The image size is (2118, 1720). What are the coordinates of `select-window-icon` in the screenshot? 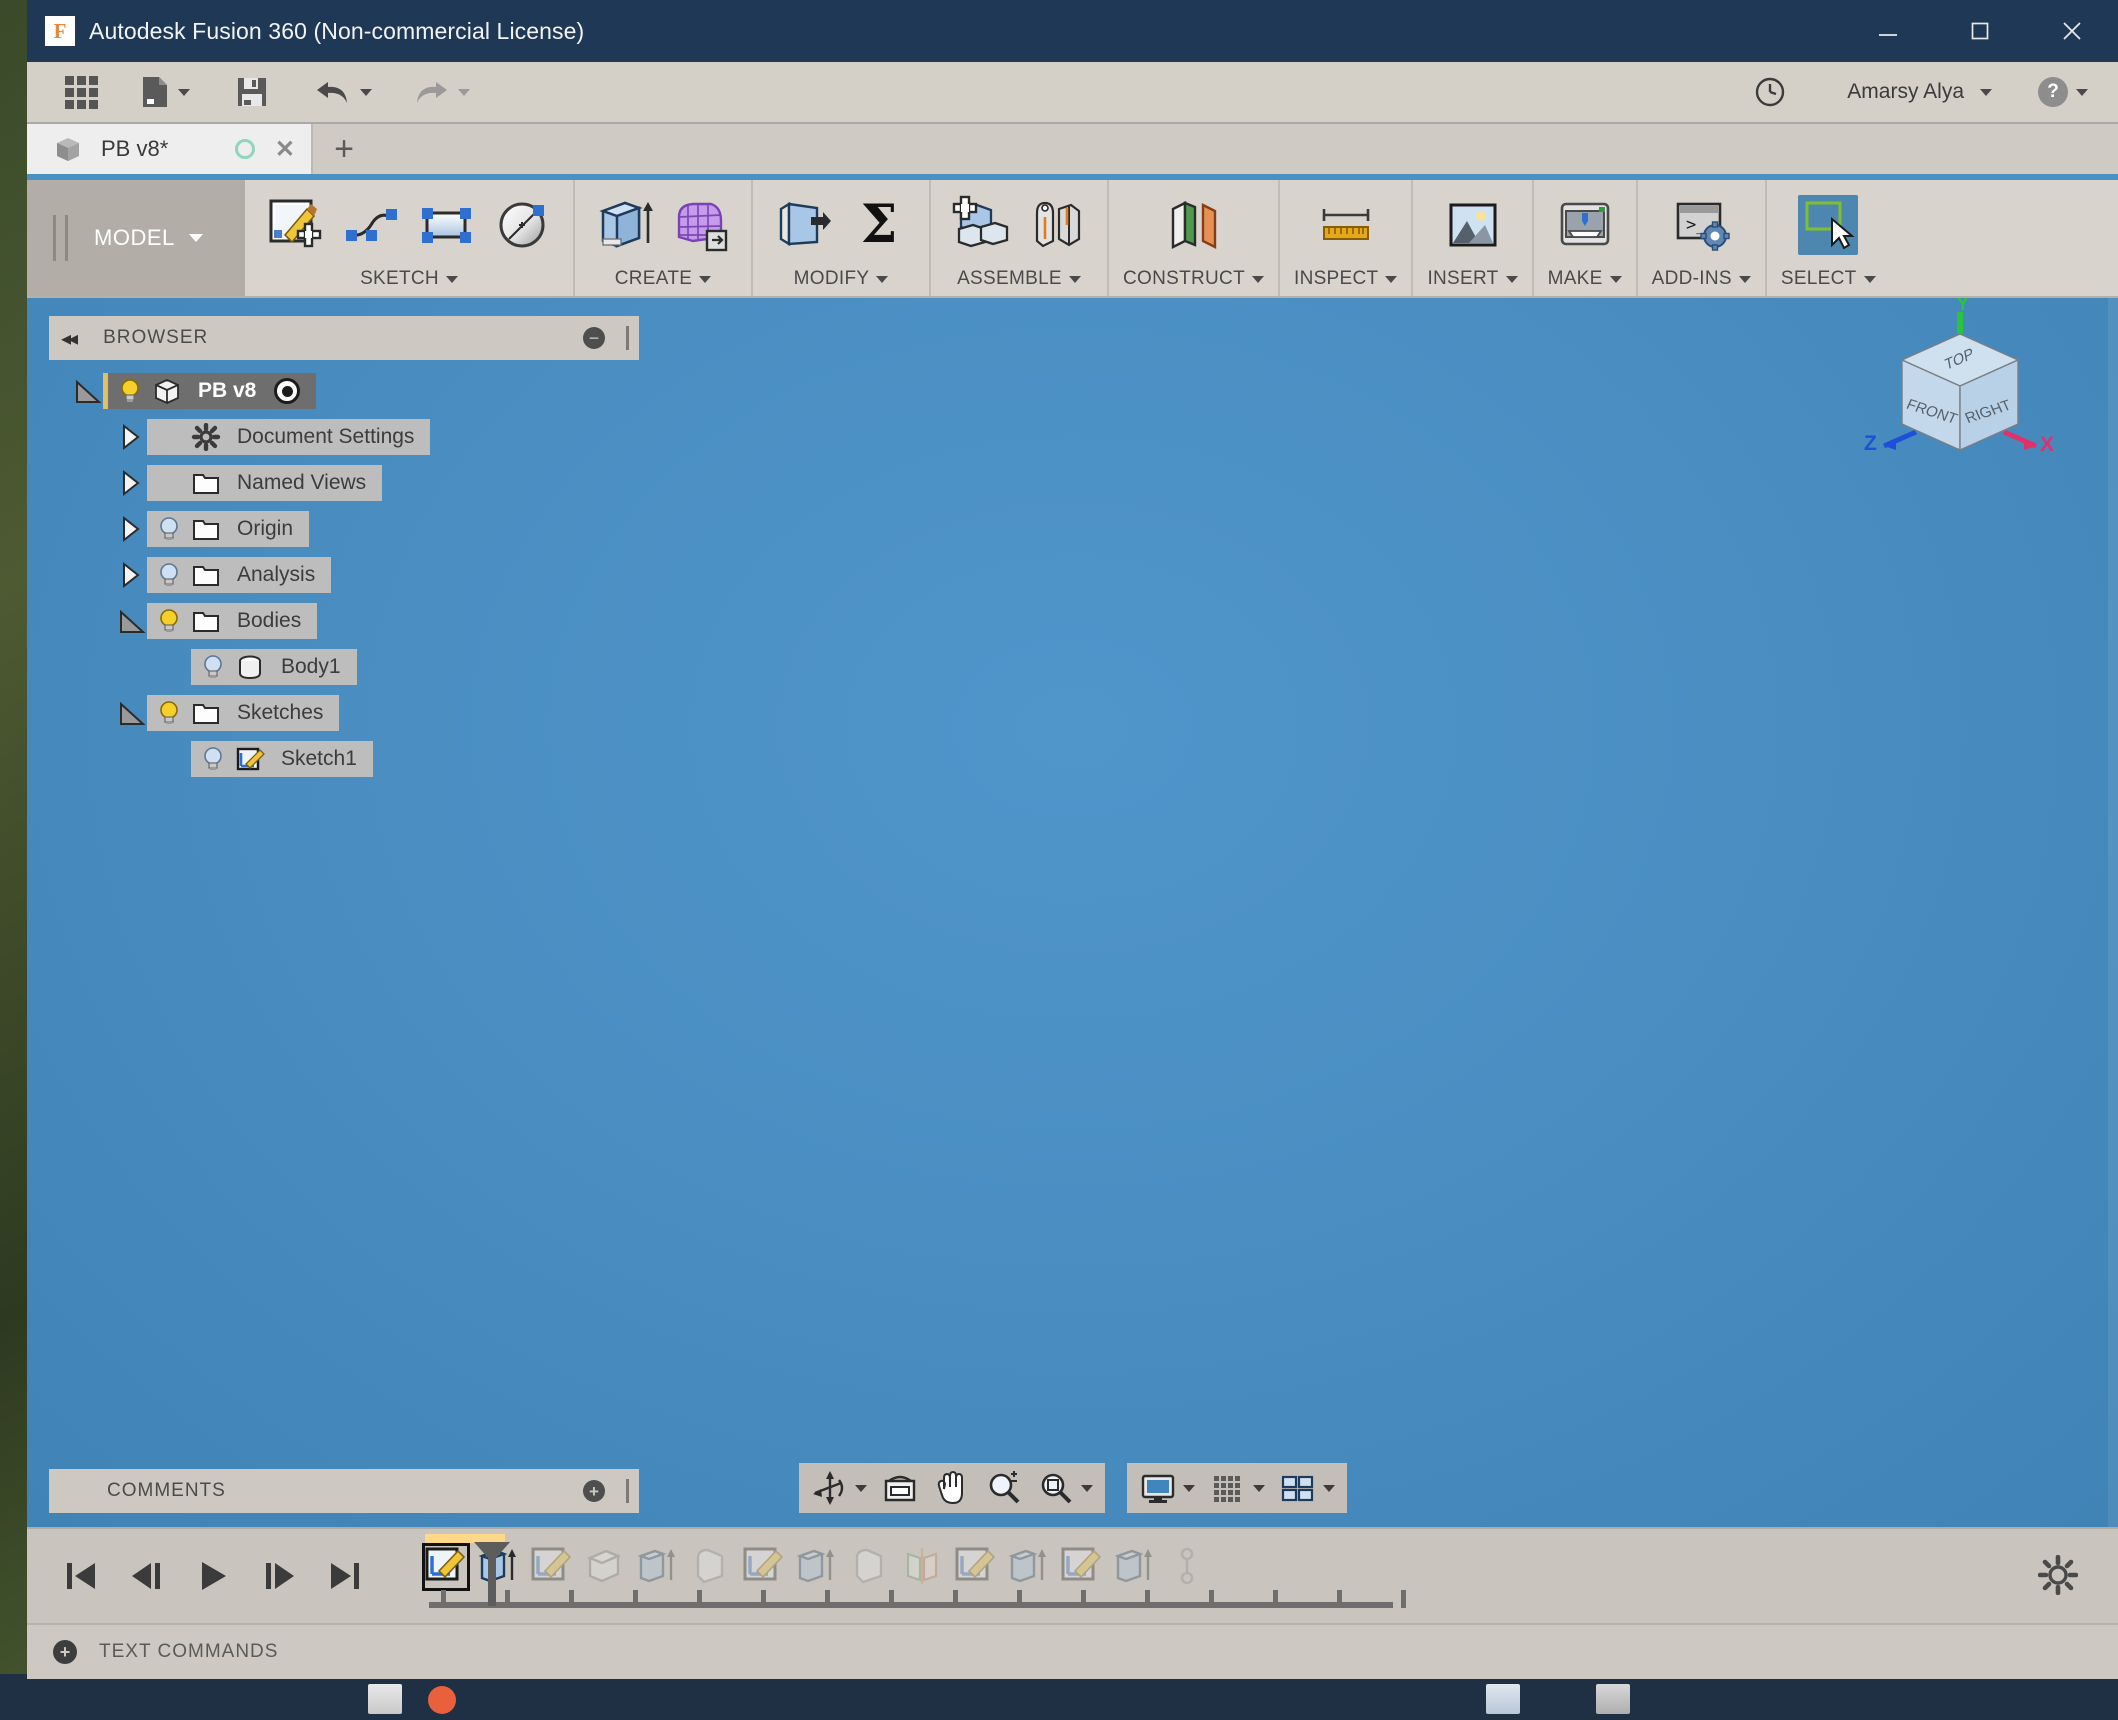 It's located at (1828, 225).